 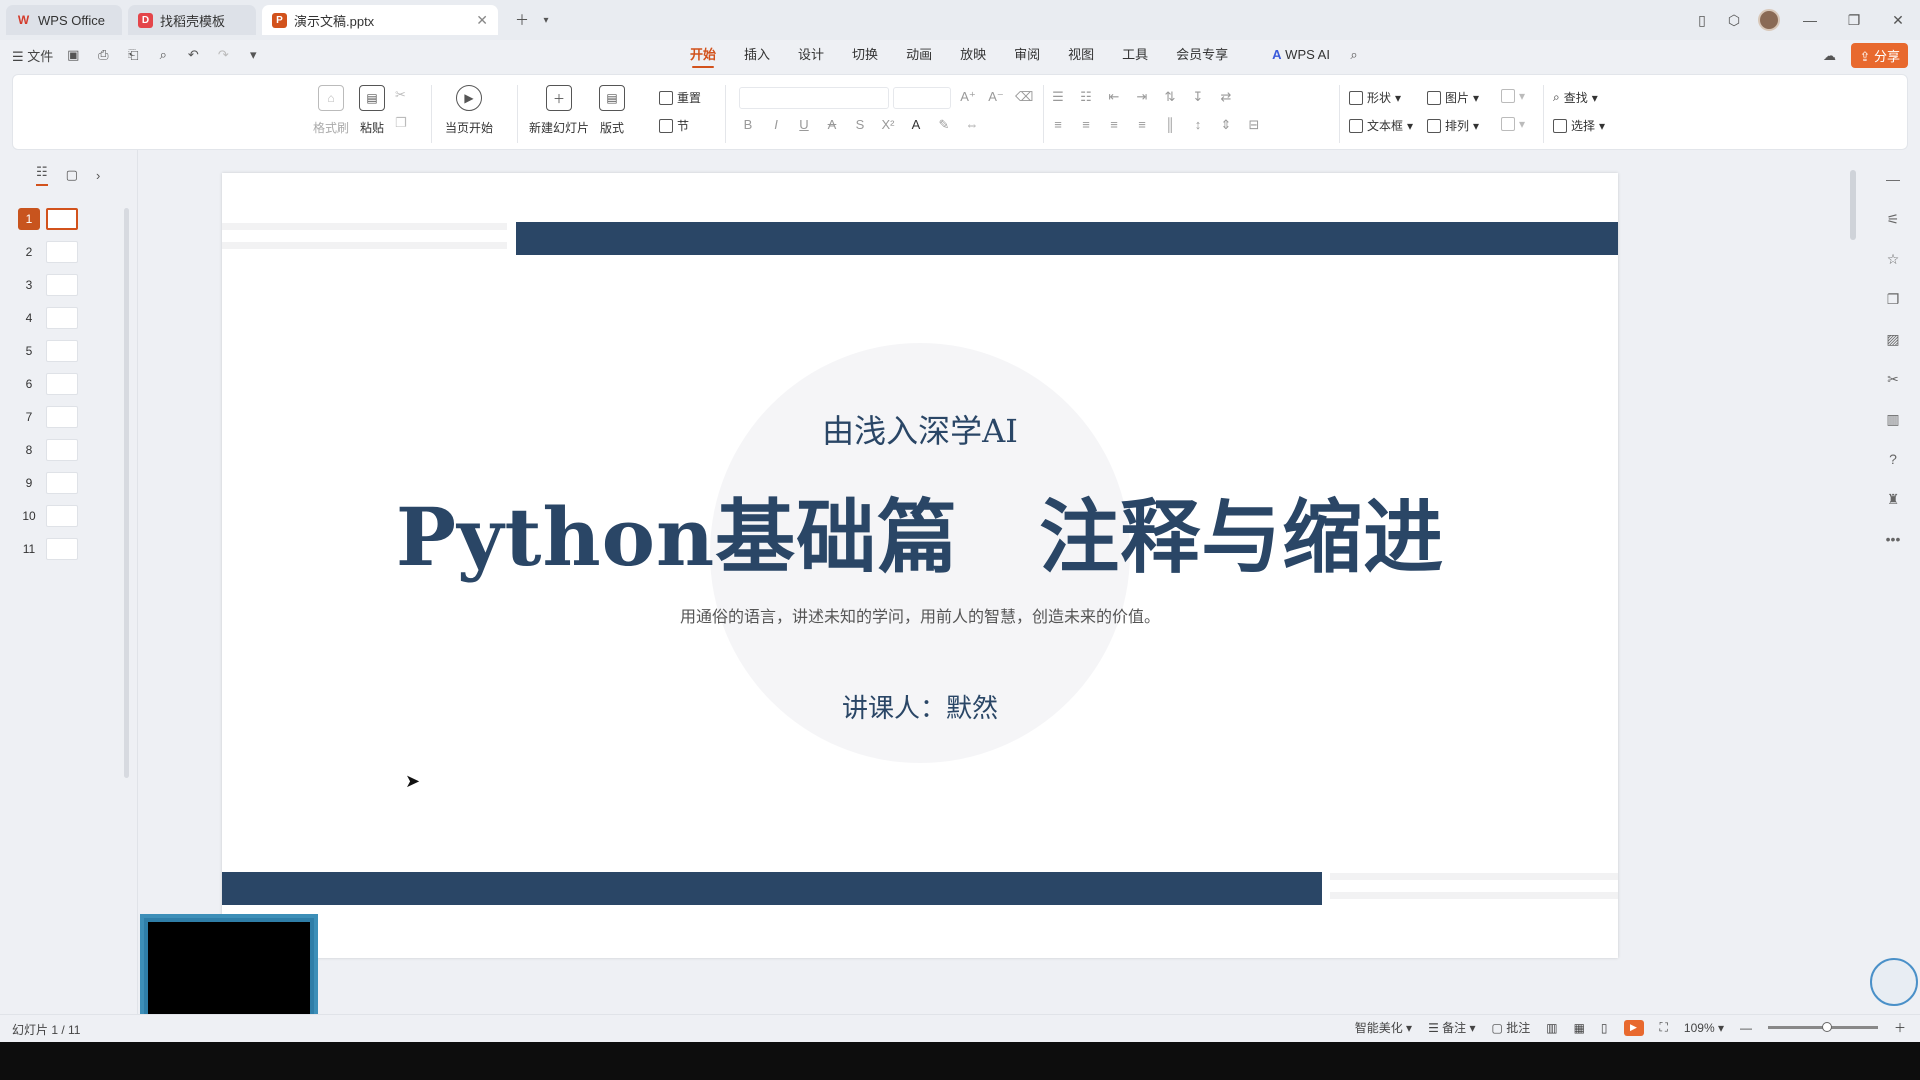 What do you see at coordinates (163, 55) in the screenshot?
I see `print-preview-icon: ⌕` at bounding box center [163, 55].